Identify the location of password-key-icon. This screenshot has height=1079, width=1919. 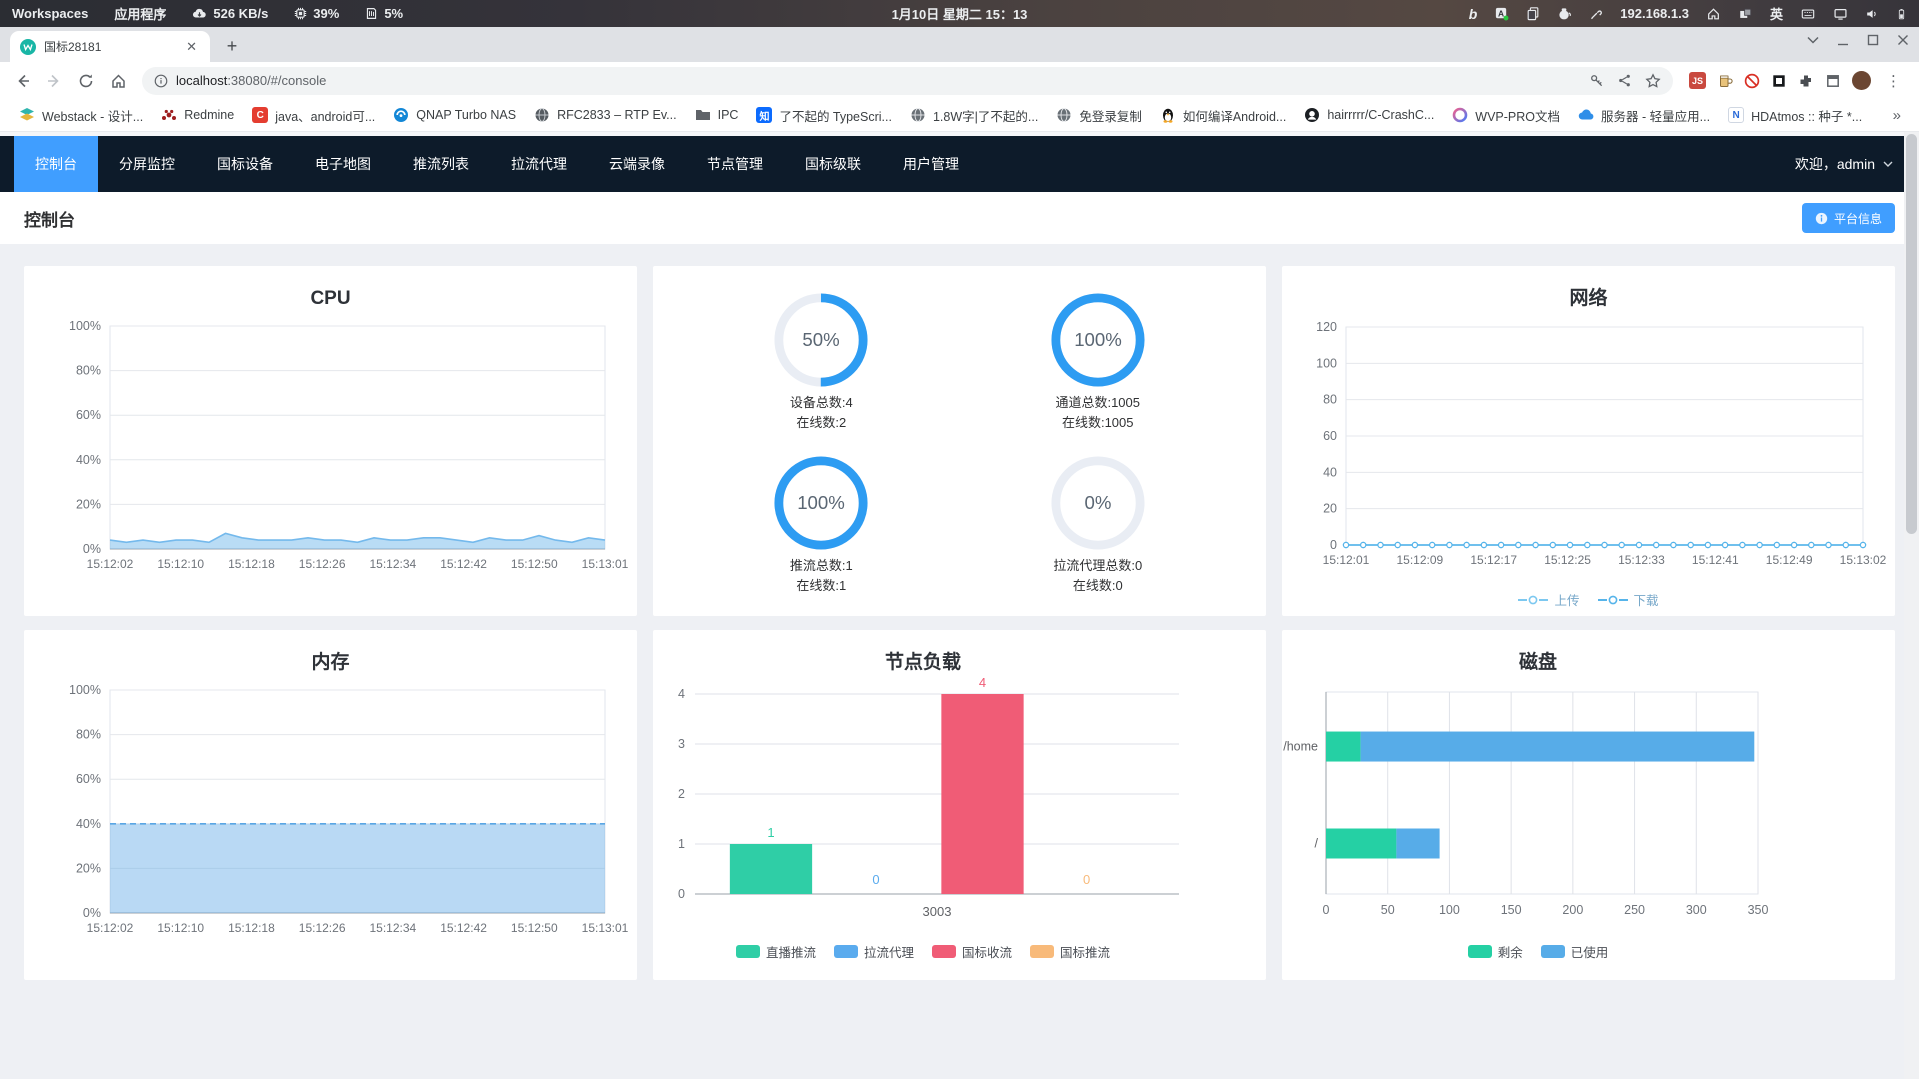
(1596, 80).